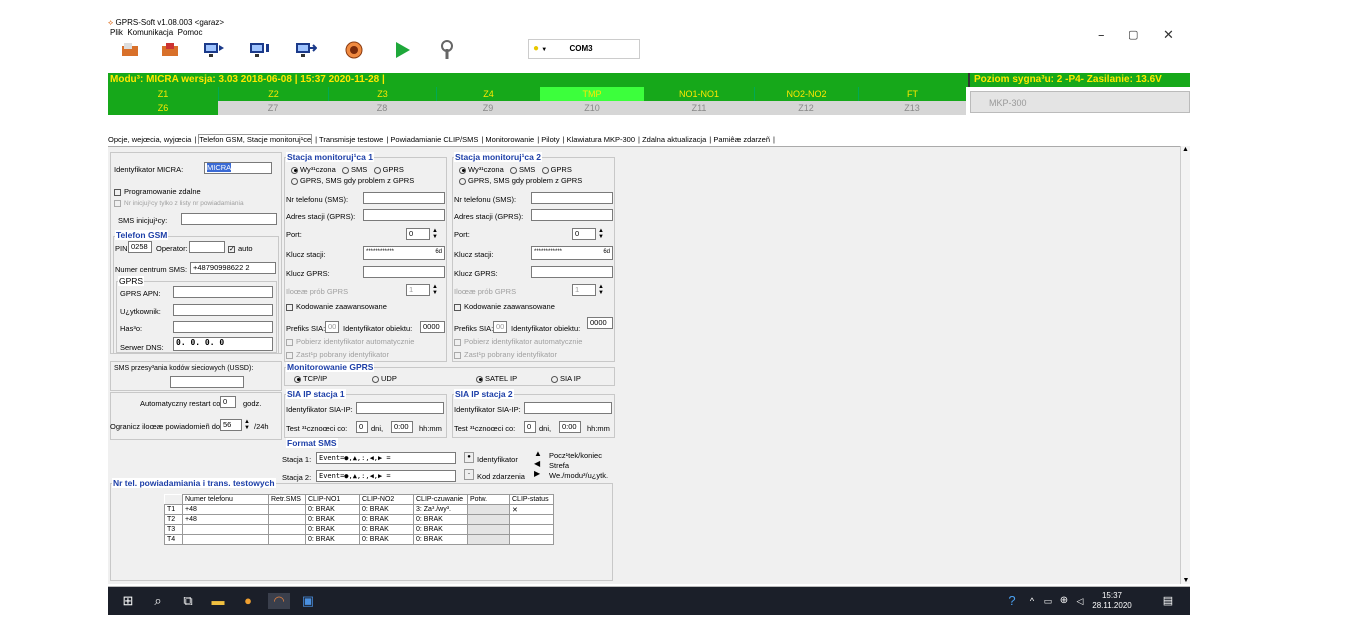 This screenshot has height=629, width=1350. I want to click on clock: 15:37 28.11.2020, so click(1112, 601).